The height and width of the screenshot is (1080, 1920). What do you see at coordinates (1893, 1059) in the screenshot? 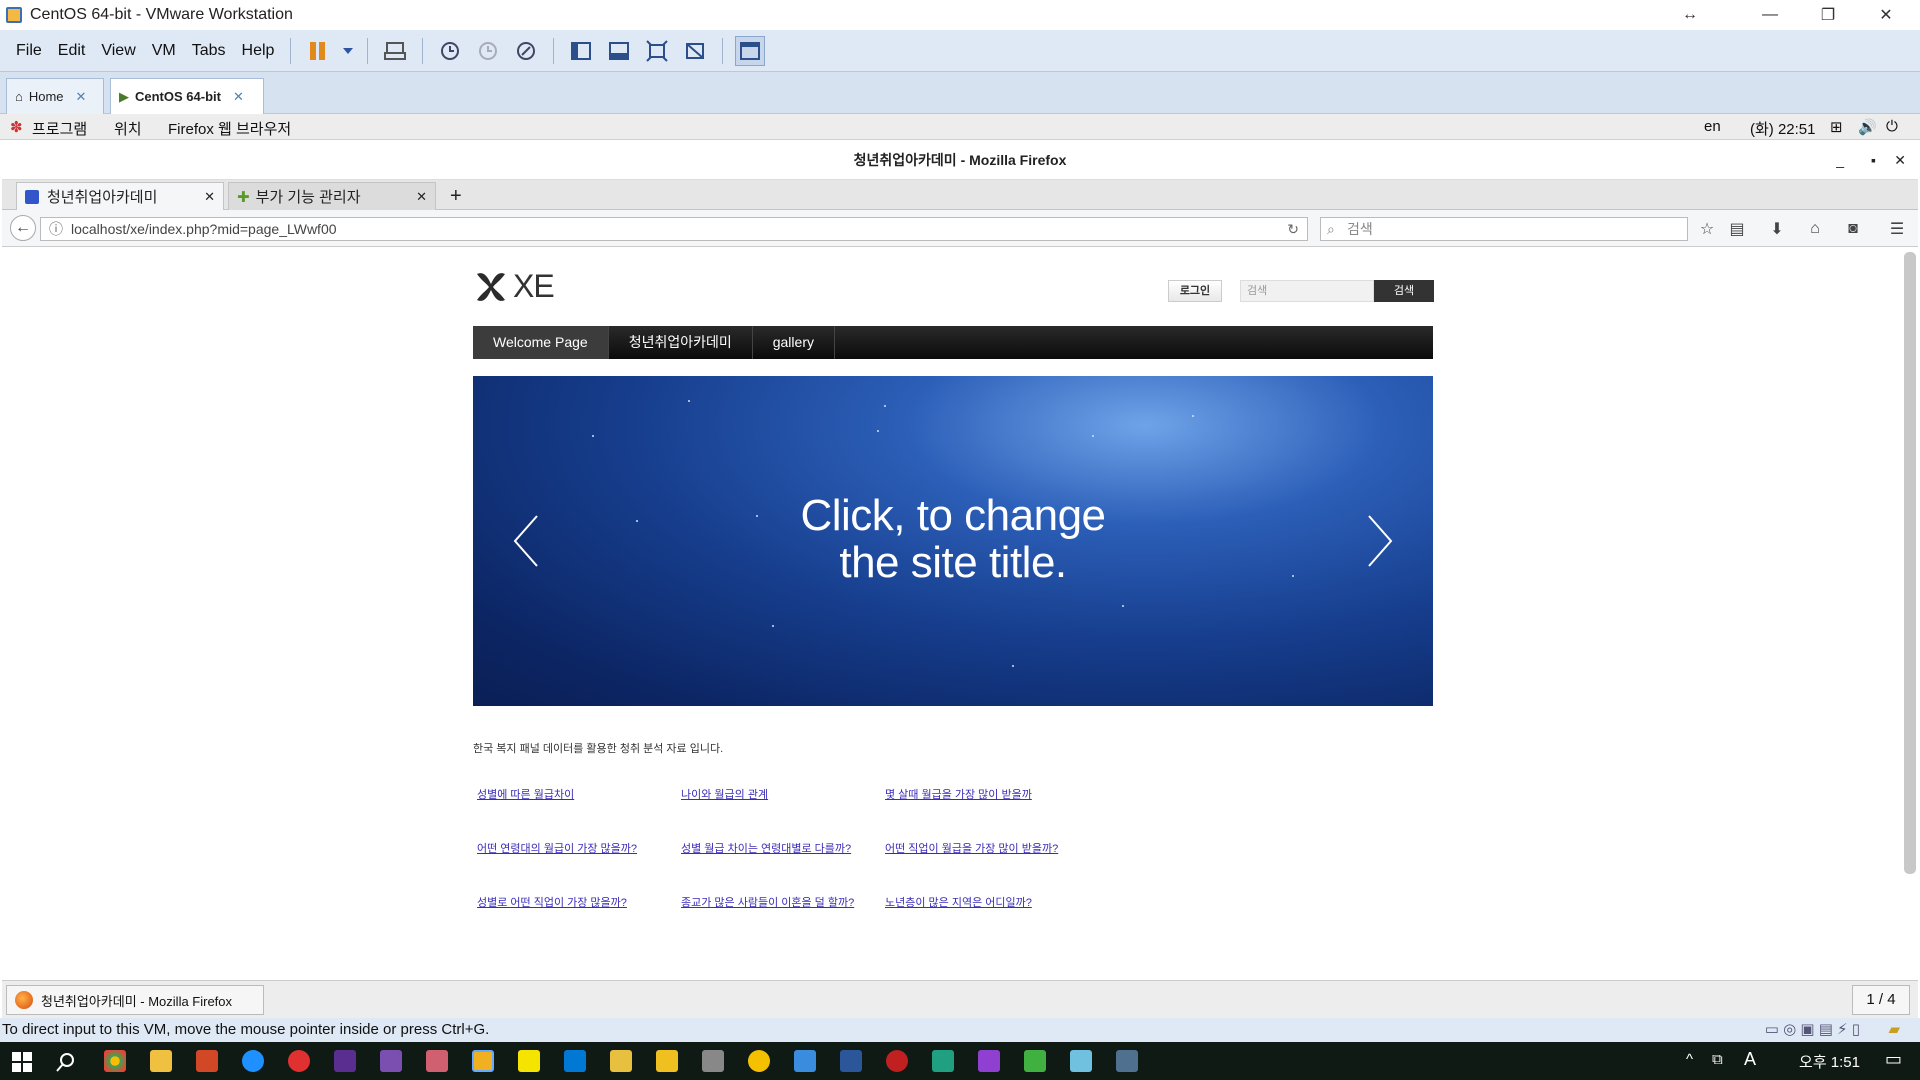
I see `action-center-icon: ▭` at bounding box center [1893, 1059].